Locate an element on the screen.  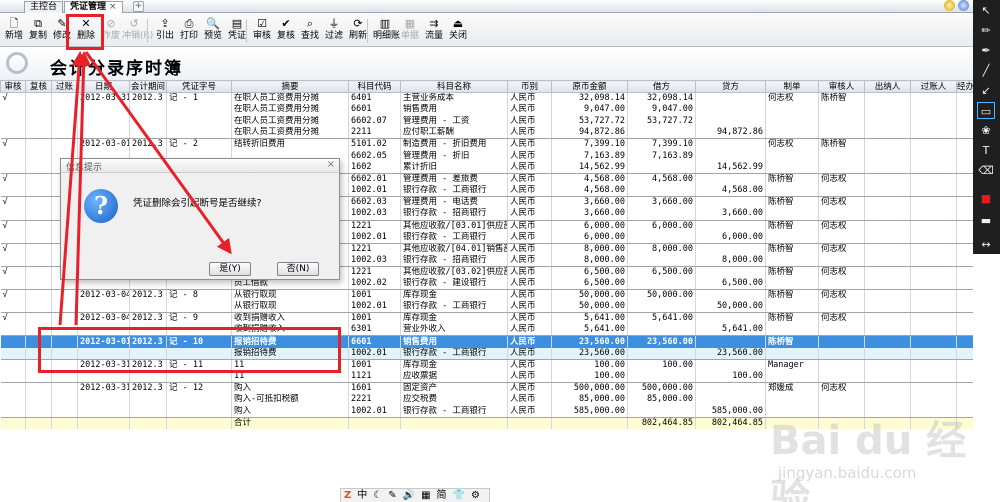
toolbar-import-button: ⇪ 引出 is located at coordinates (165, 31).